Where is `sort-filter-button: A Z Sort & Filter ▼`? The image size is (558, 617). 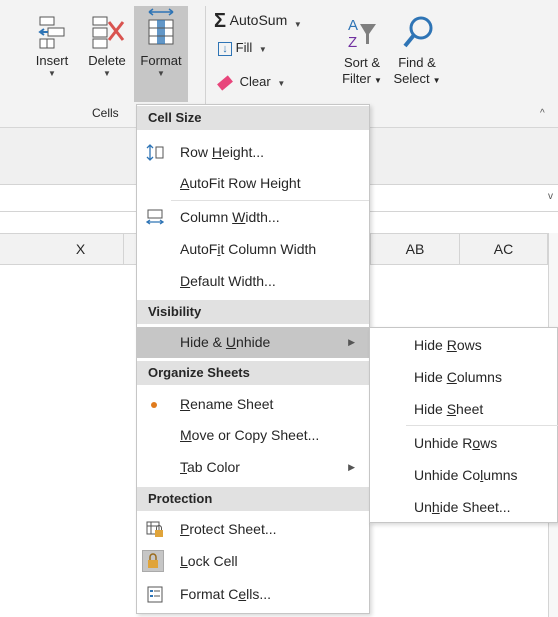 sort-filter-button: A Z Sort & Filter ▼ is located at coordinates (362, 57).